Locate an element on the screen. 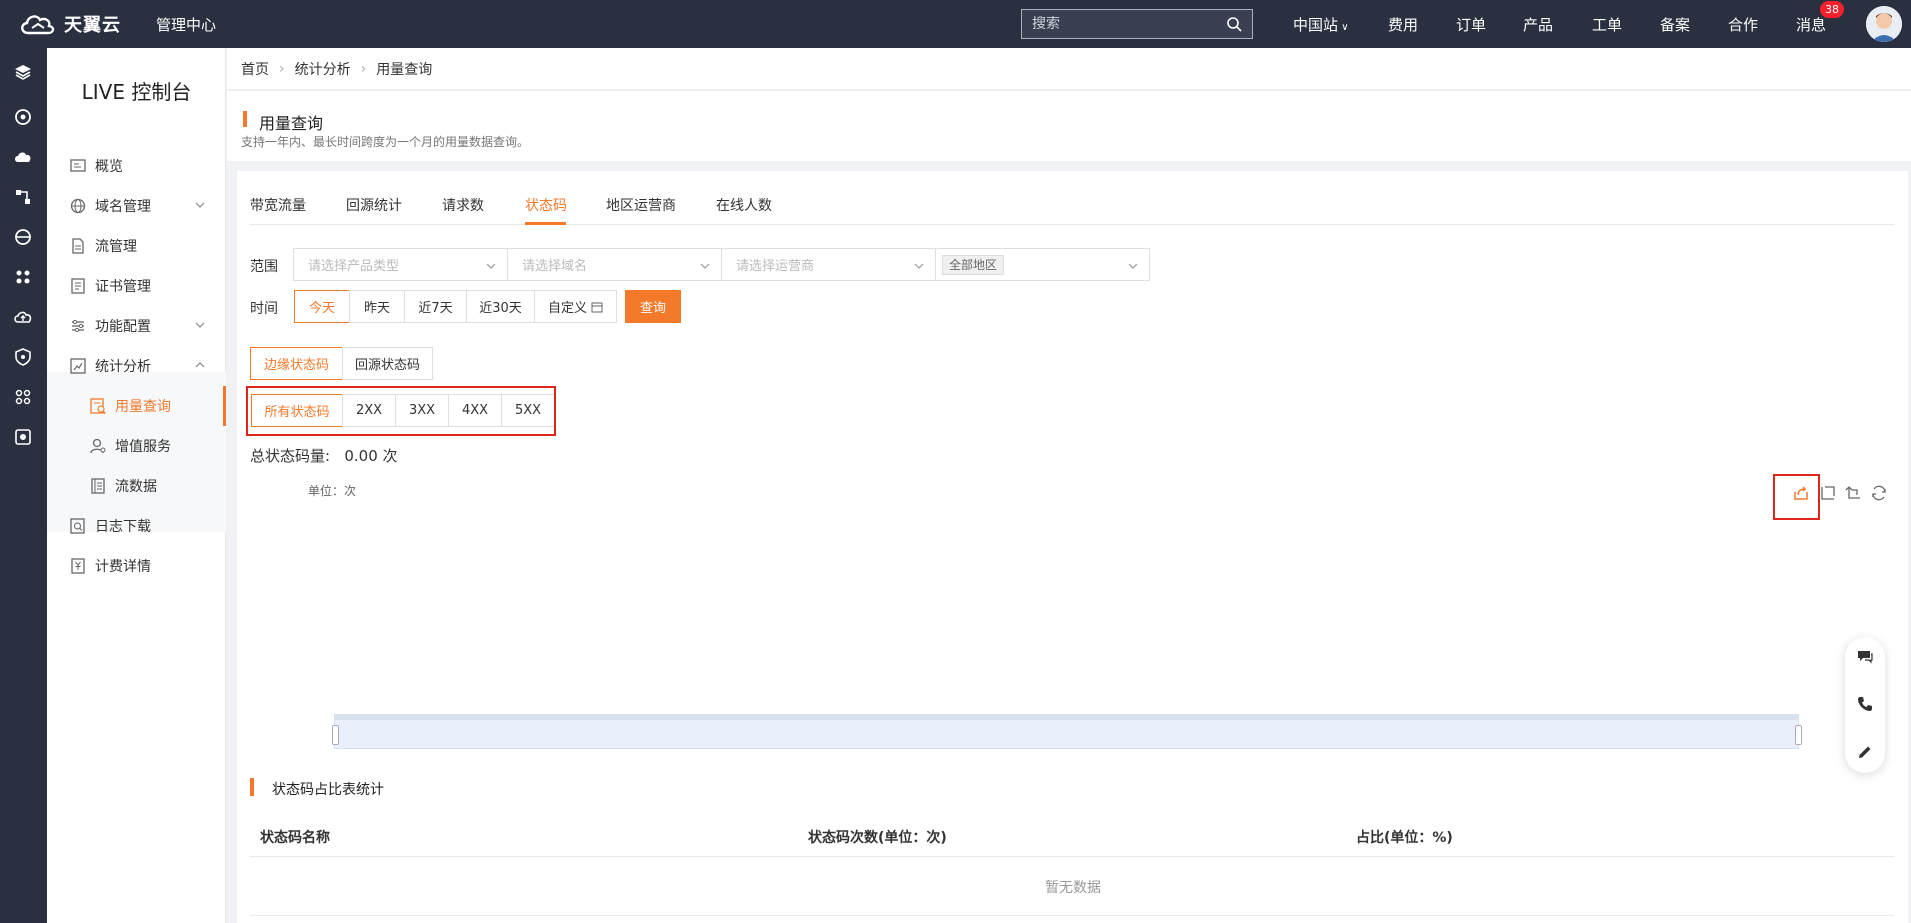 The image size is (1911, 923). nav-products: 产品 is located at coordinates (1538, 24).